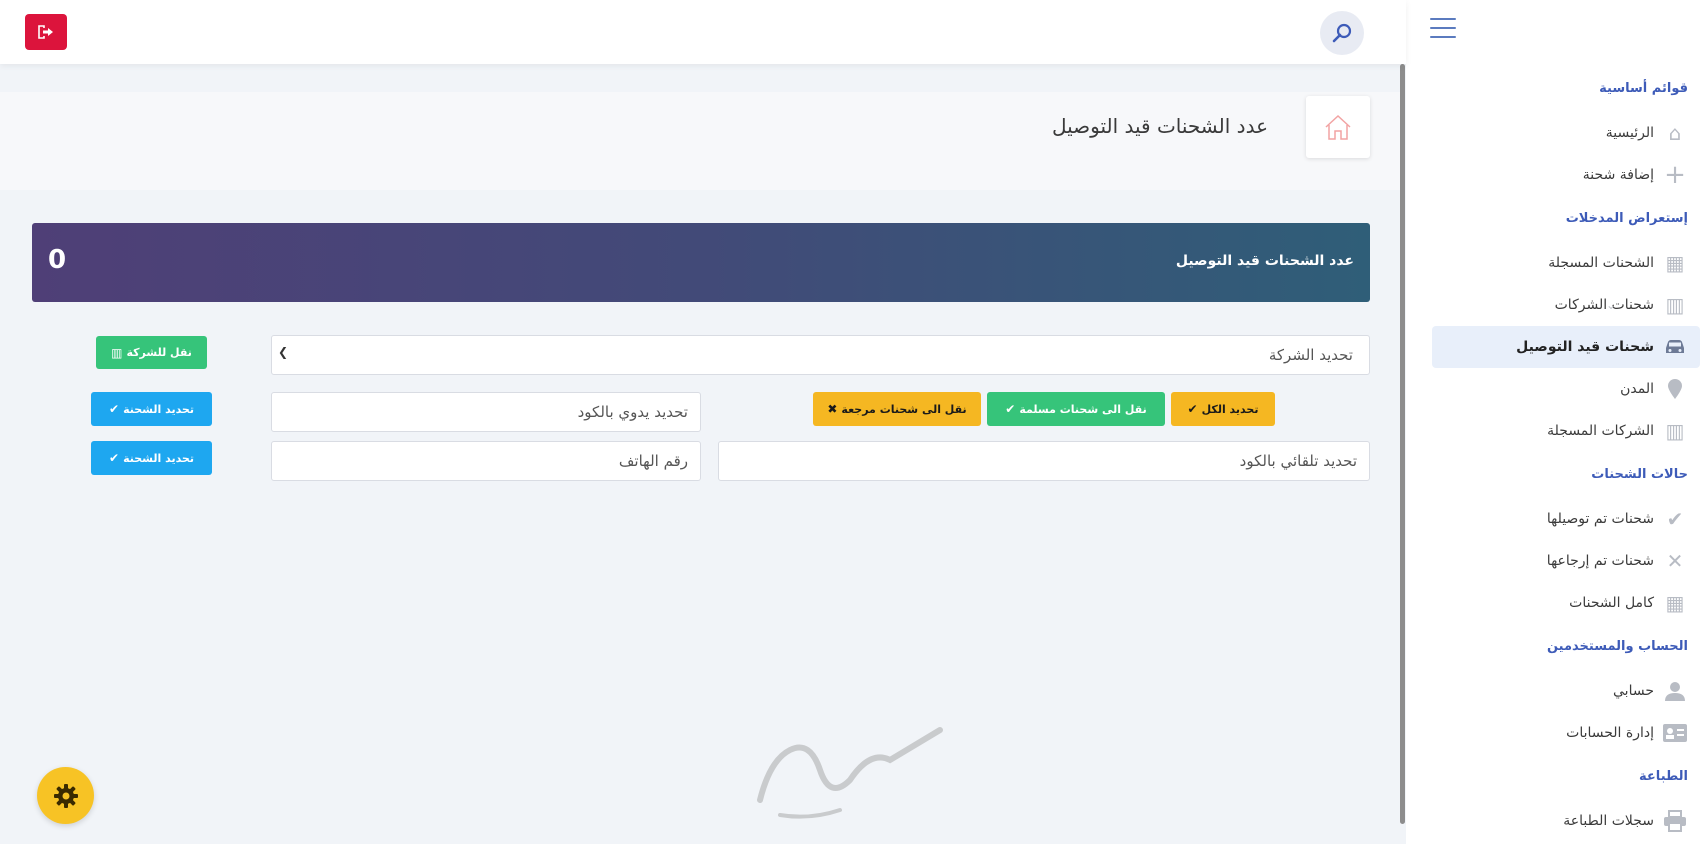 Image resolution: width=1700 pixels, height=844 pixels. Describe the element at coordinates (1553, 389) in the screenshot. I see `sidebar-item-cities: المدن` at that location.